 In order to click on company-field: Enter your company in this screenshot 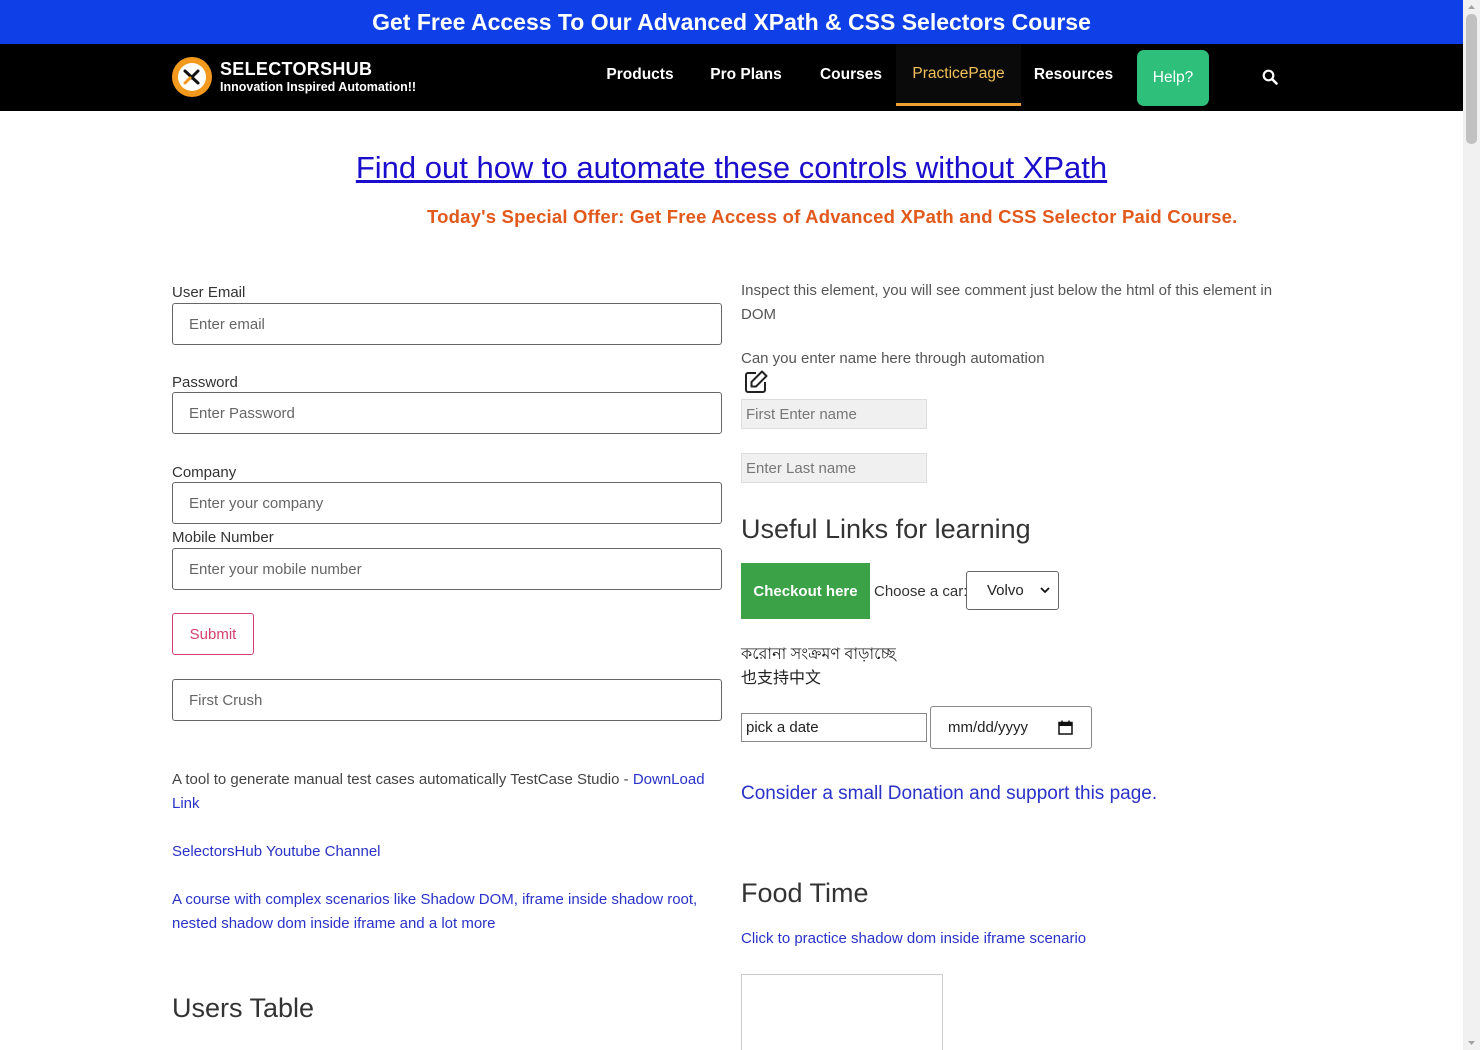, I will do `click(447, 503)`.